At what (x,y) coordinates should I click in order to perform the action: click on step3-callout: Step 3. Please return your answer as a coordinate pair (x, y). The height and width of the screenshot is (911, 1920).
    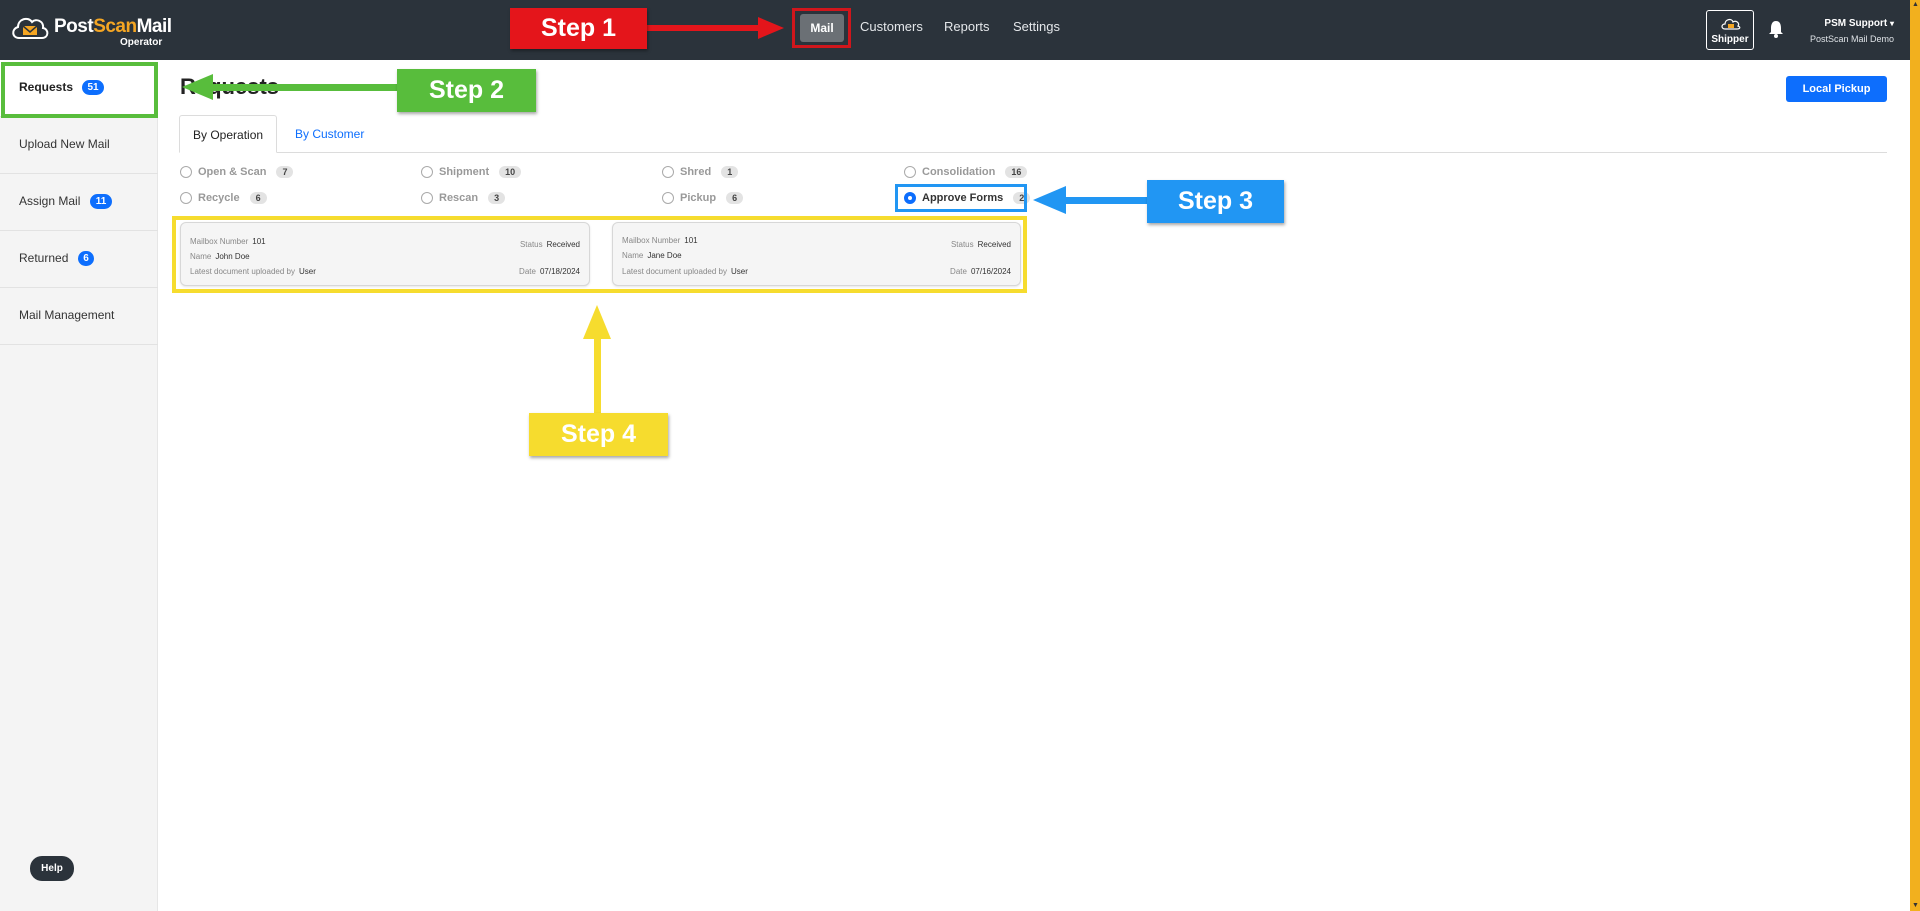
    Looking at the image, I should click on (1215, 201).